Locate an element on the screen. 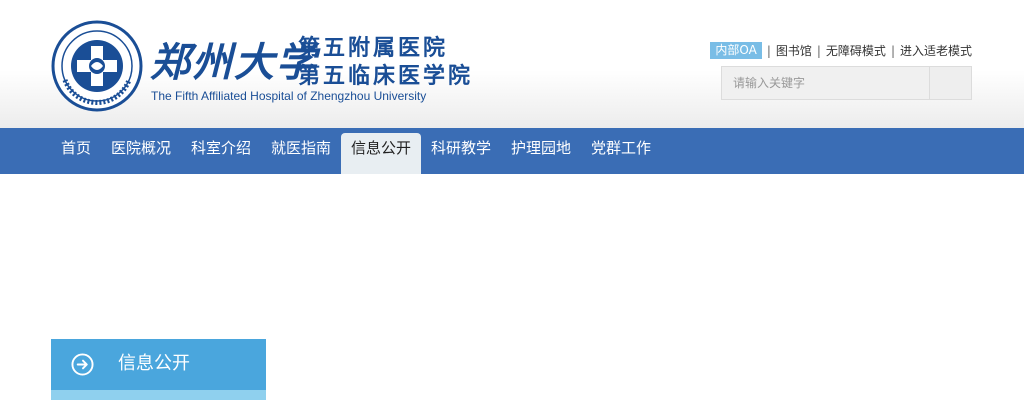 This screenshot has height=400, width=1024. nav-item-guide: 就医指南 is located at coordinates (301, 153).